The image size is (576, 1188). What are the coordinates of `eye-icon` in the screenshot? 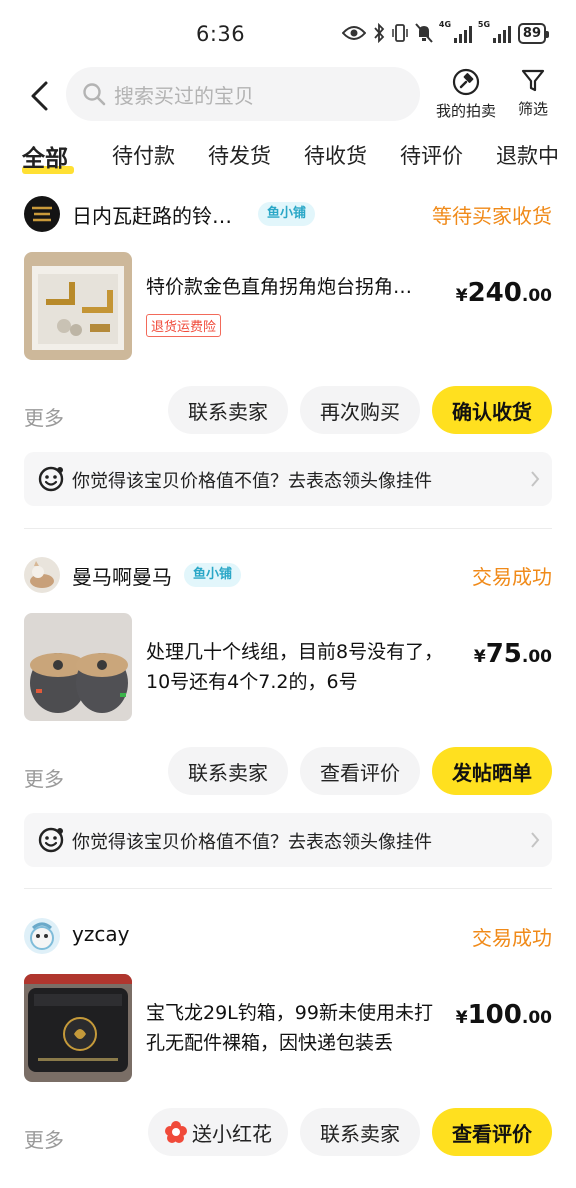 It's located at (353, 33).